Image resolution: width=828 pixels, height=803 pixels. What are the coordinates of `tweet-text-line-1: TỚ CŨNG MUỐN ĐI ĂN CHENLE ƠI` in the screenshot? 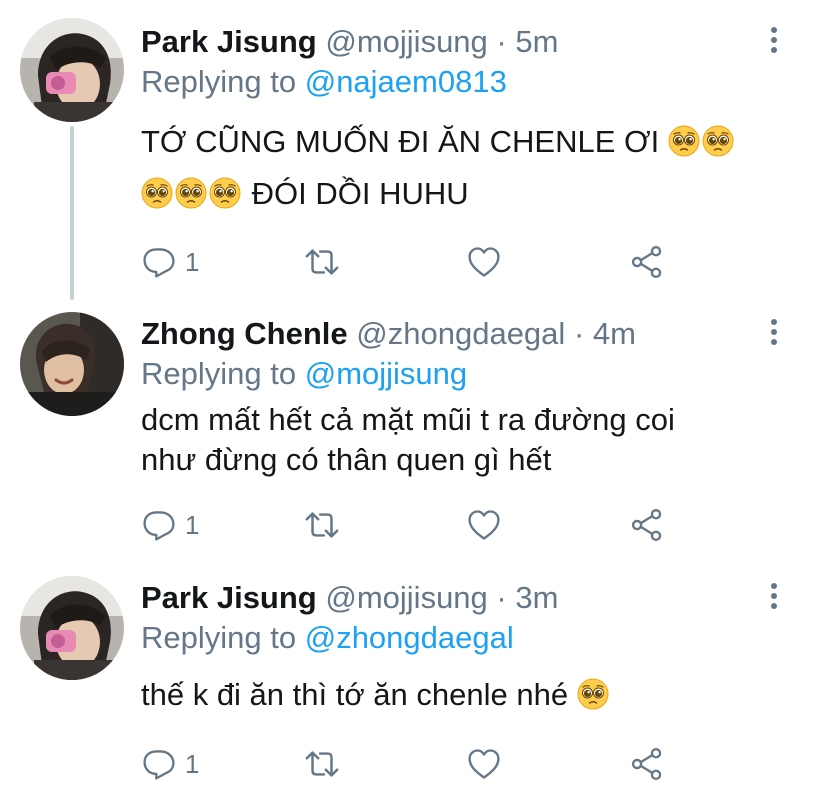 It's located at (400, 141).